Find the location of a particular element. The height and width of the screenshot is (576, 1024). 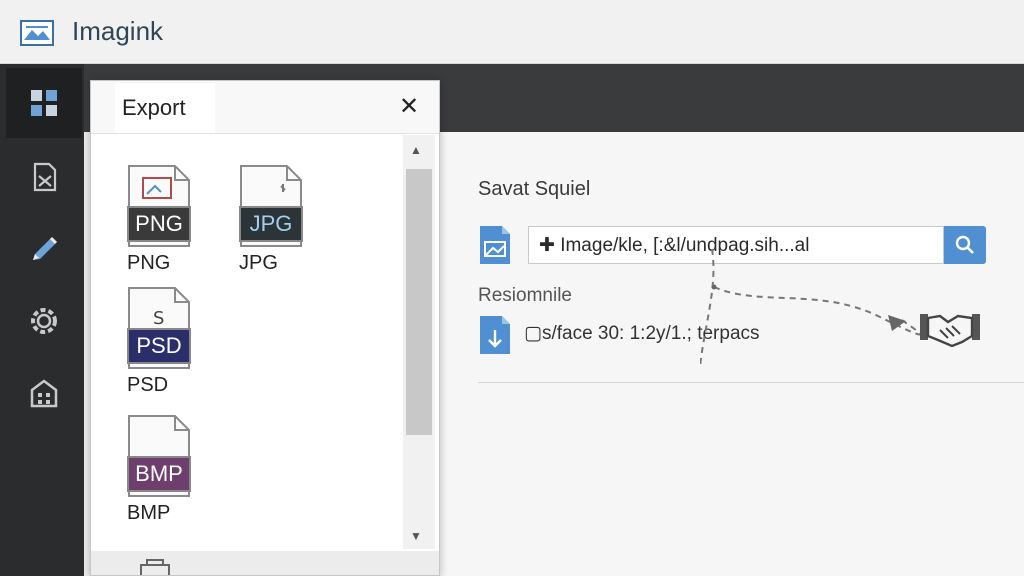

scroll-down-icon: ▼ is located at coordinates (416, 536).